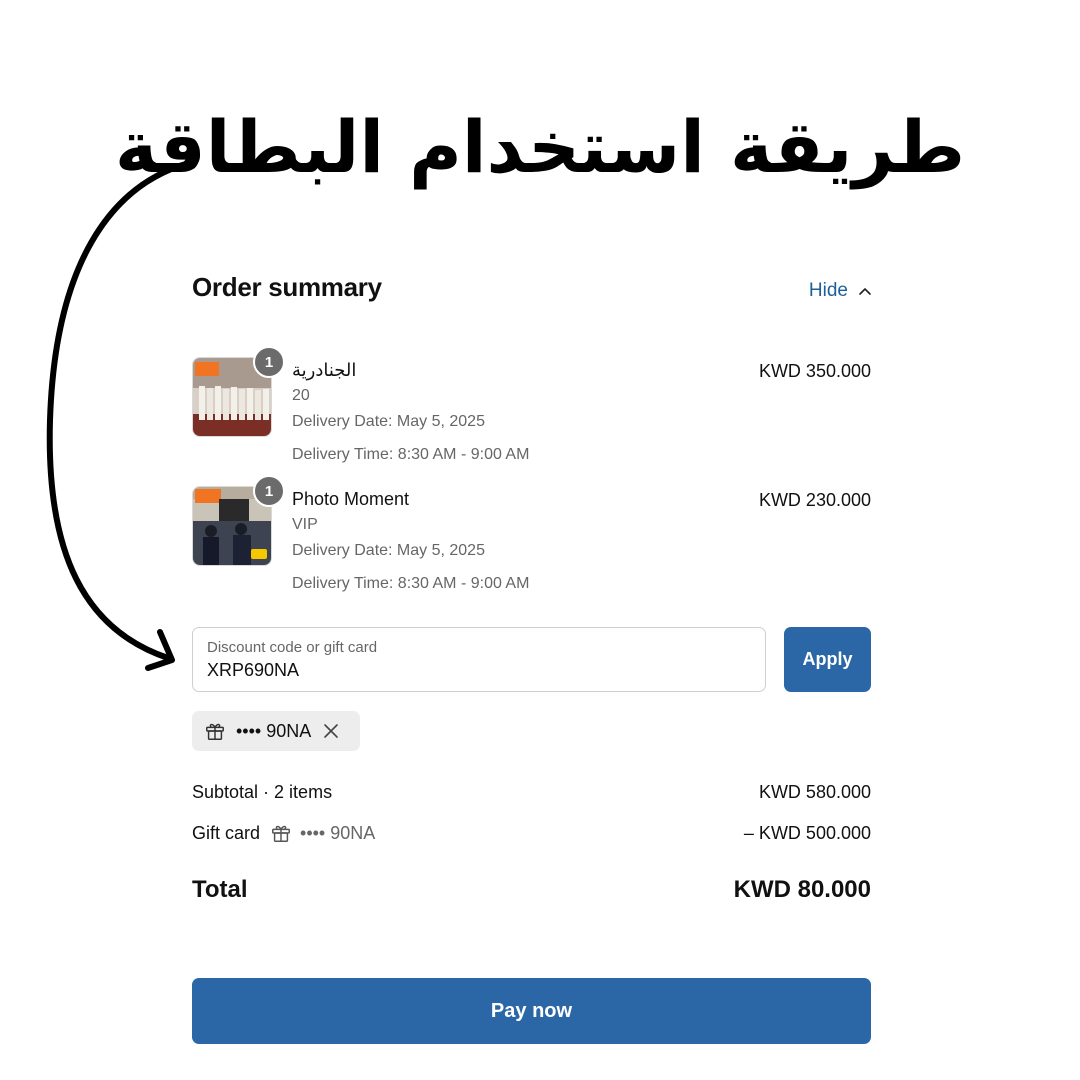 The height and width of the screenshot is (1080, 1080). Describe the element at coordinates (338, 832) in the screenshot. I see `gift-card-row-masked: •••• 90NA` at that location.